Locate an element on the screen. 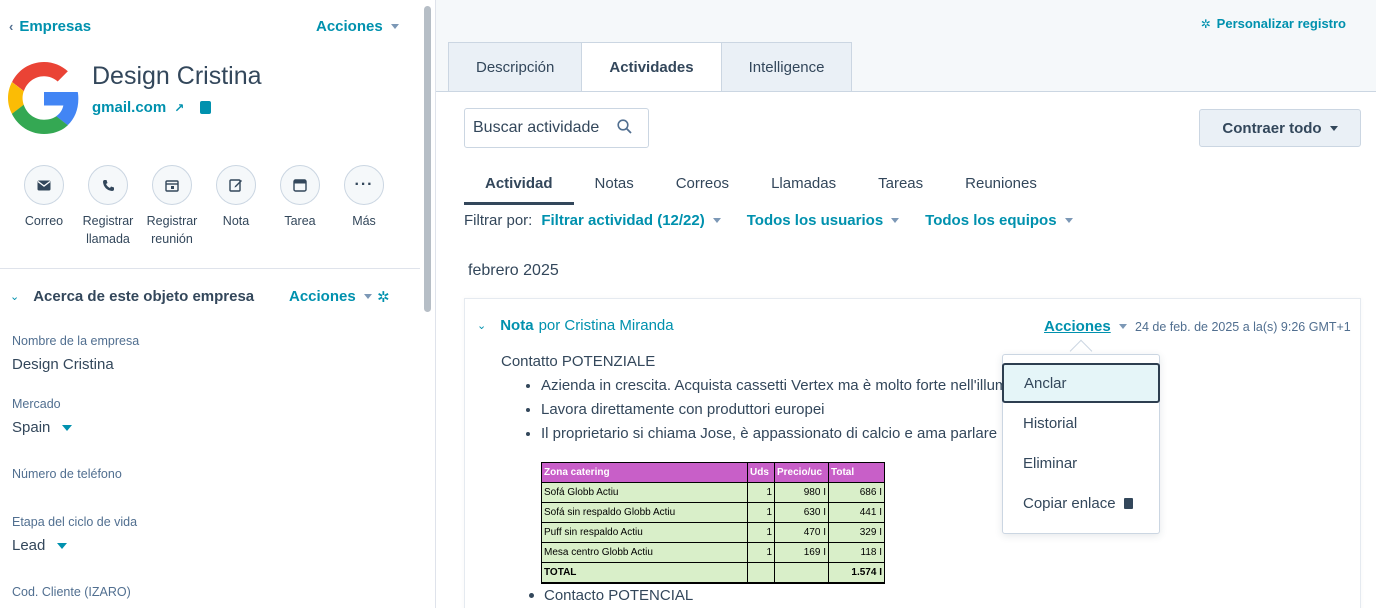 The width and height of the screenshot is (1376, 608). edit-icon is located at coordinates (236, 185).